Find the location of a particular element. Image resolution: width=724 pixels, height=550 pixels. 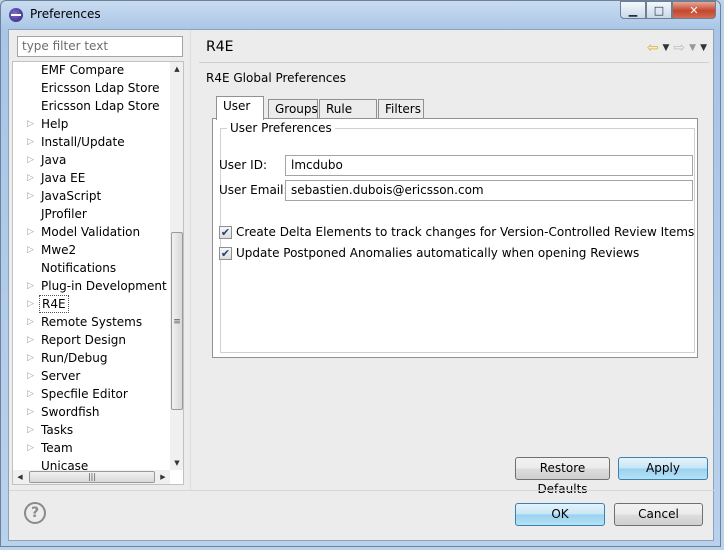

tree-item: JProfiler is located at coordinates (90, 214).